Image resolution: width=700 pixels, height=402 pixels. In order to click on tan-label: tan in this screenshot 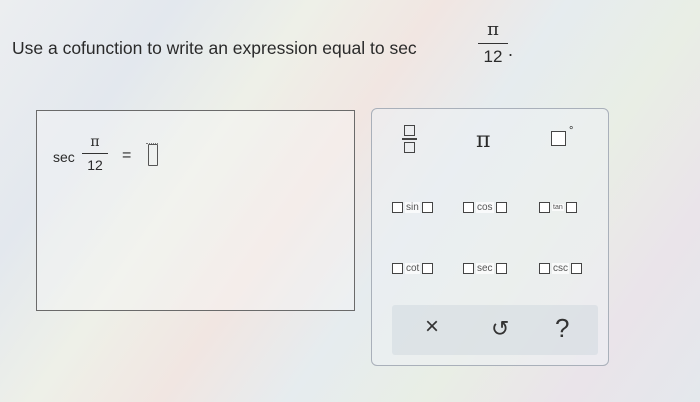, I will do `click(558, 207)`.